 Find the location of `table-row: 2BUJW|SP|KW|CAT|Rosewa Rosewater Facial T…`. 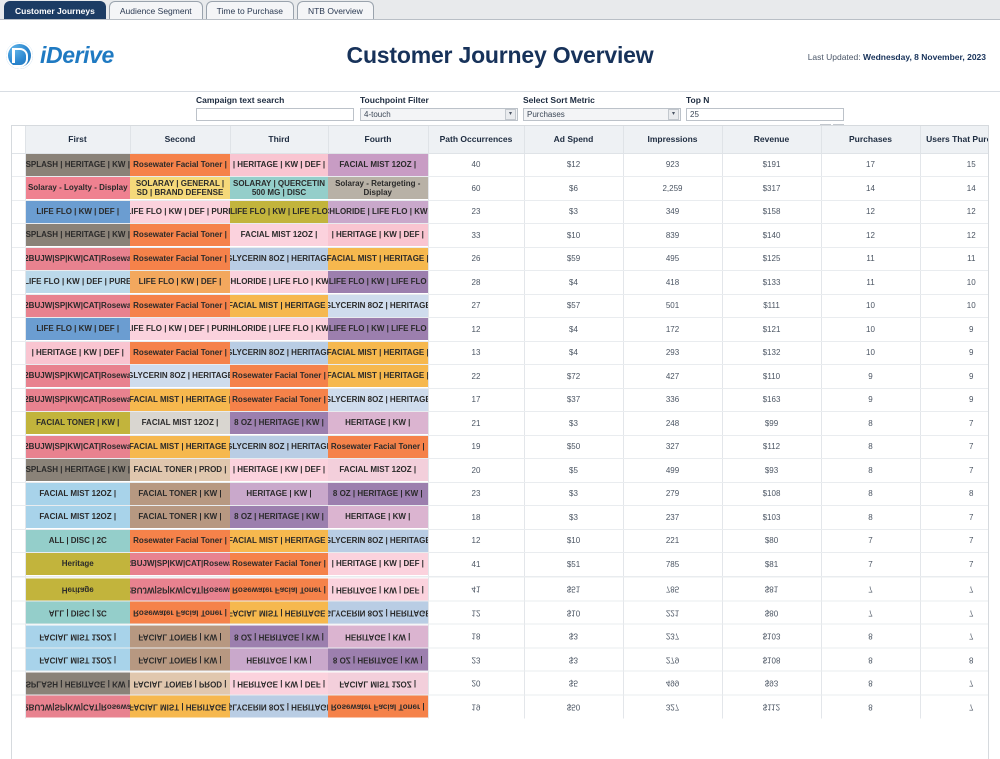

table-row: 2BUJW|SP|KW|CAT|Rosewa Rosewater Facial T… is located at coordinates (500, 306).